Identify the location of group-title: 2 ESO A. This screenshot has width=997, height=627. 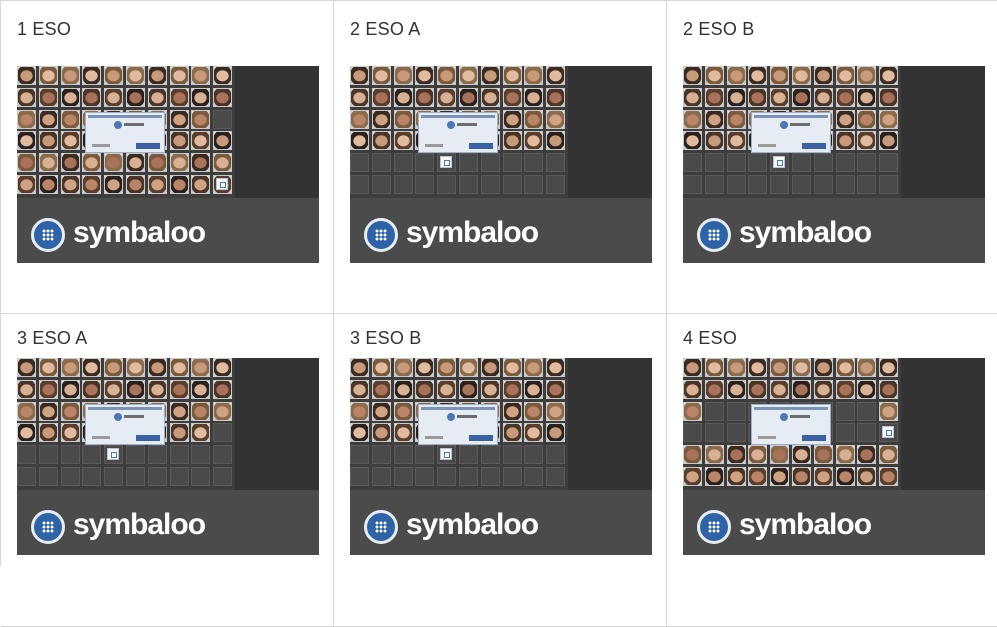
(385, 29).